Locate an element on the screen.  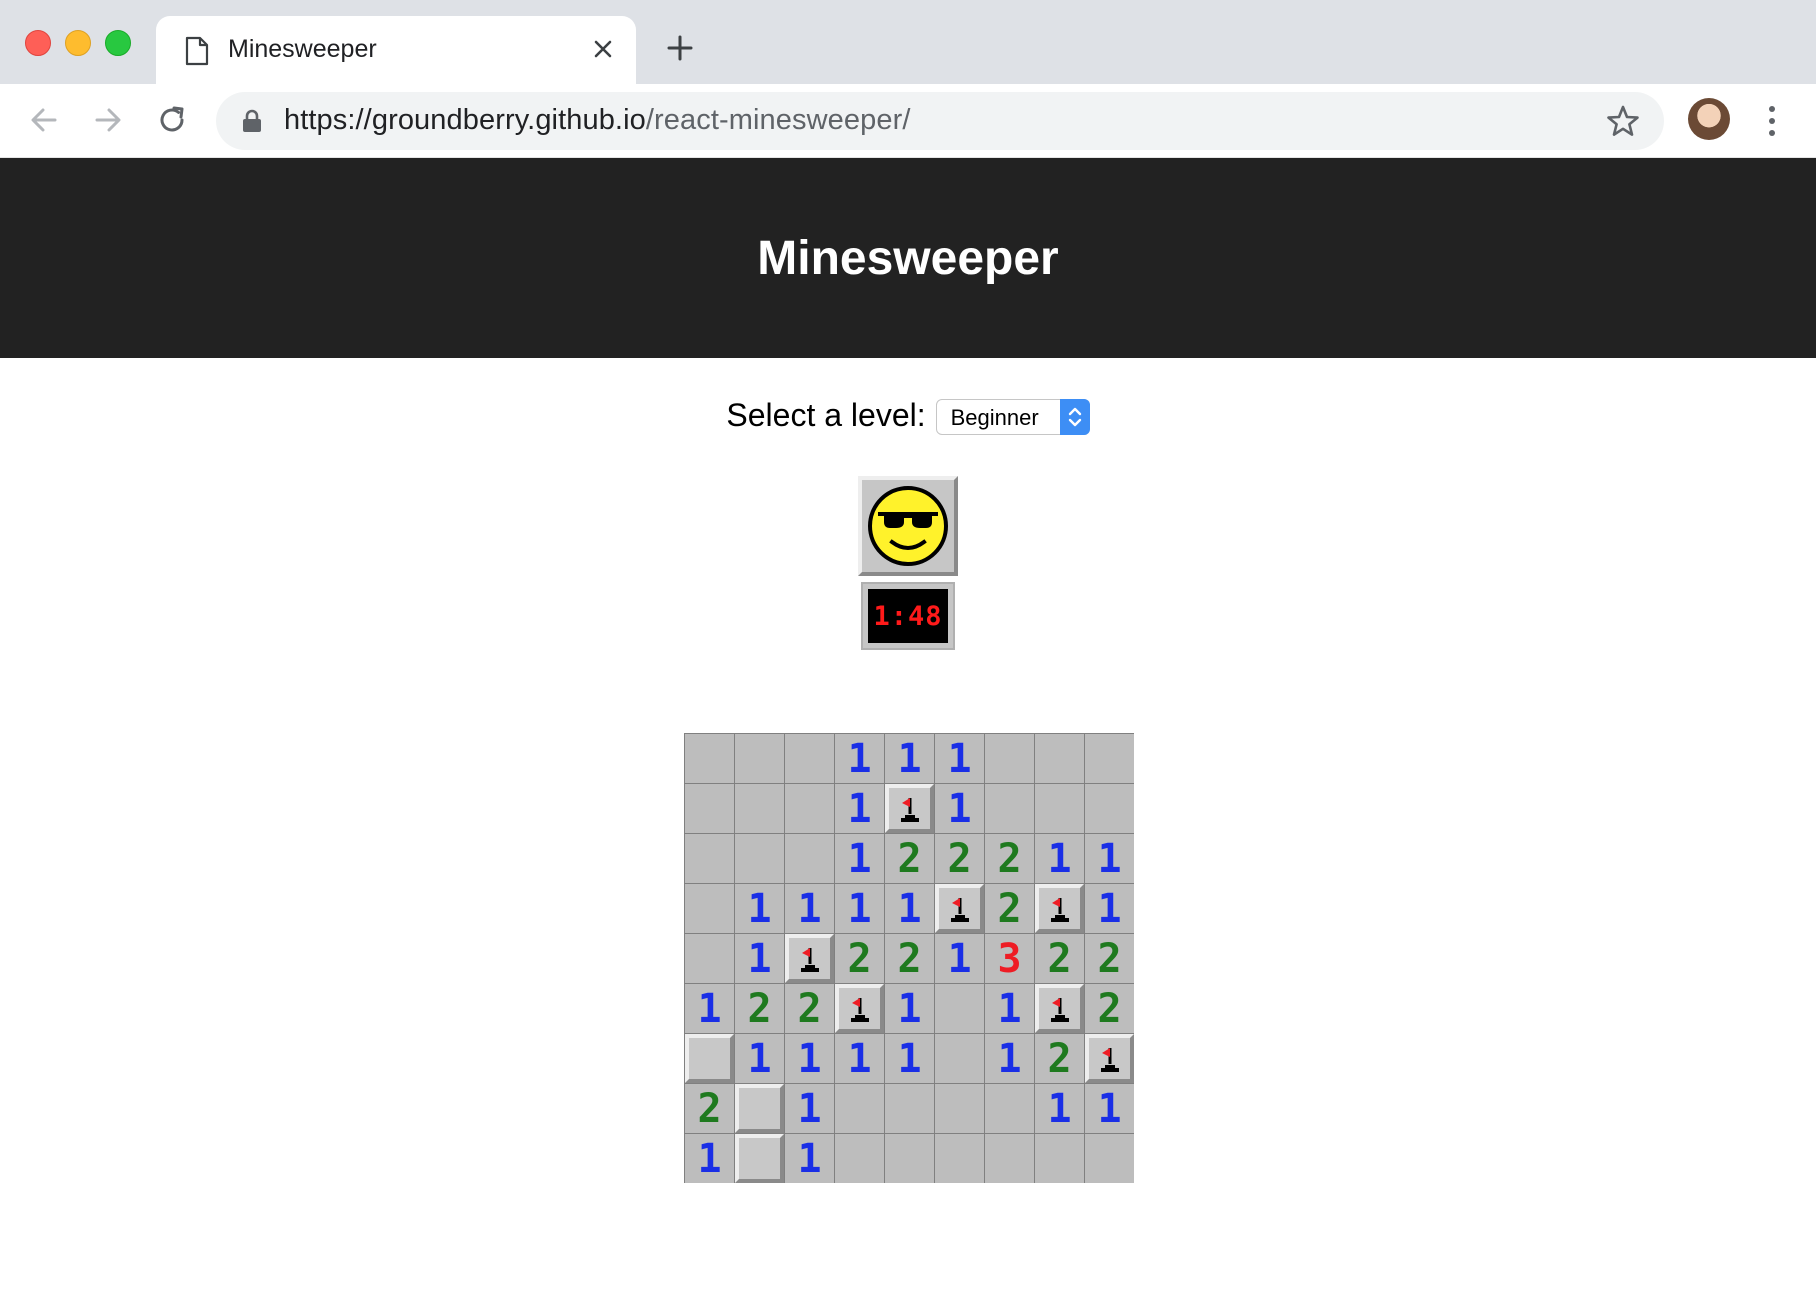
forward-button is located at coordinates (108, 120).